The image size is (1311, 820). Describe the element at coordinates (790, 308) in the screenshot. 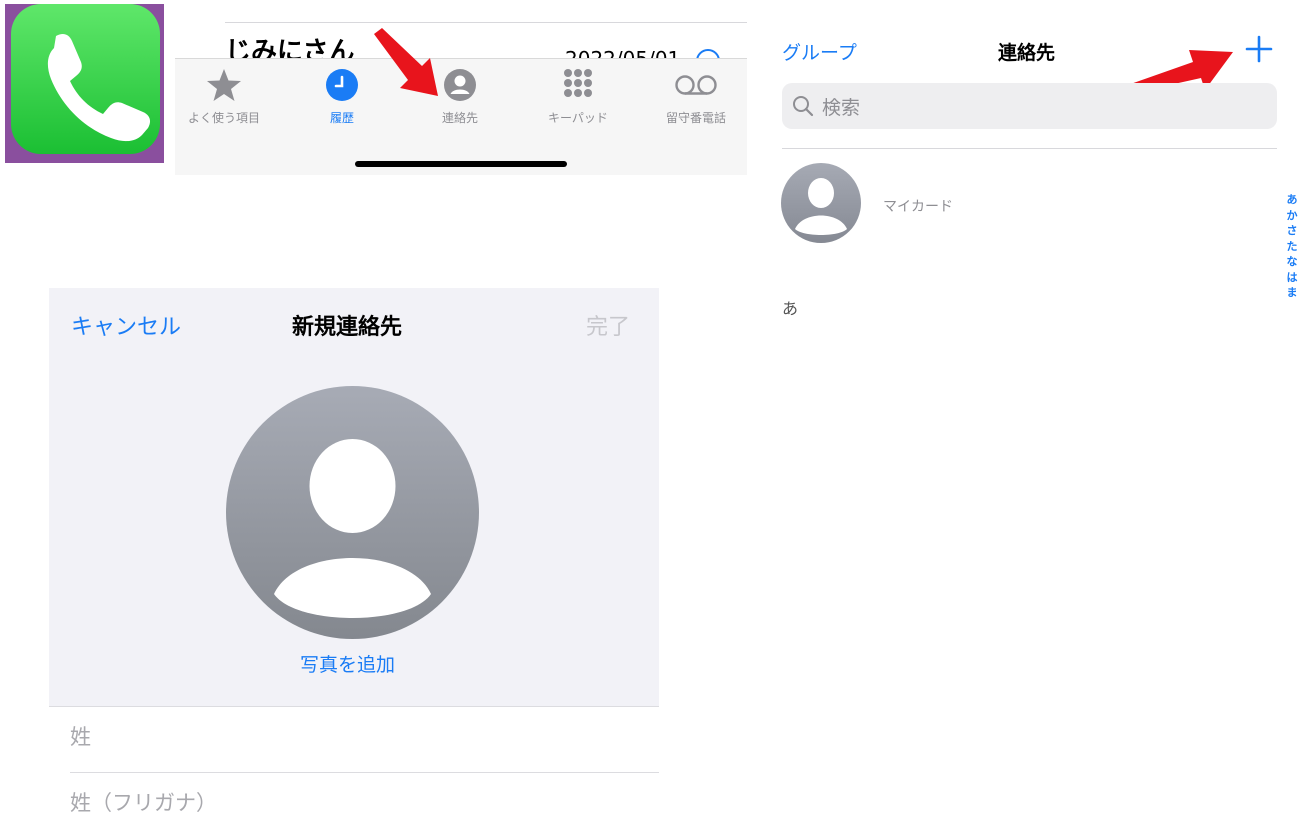

I see `section-header: あ` at that location.